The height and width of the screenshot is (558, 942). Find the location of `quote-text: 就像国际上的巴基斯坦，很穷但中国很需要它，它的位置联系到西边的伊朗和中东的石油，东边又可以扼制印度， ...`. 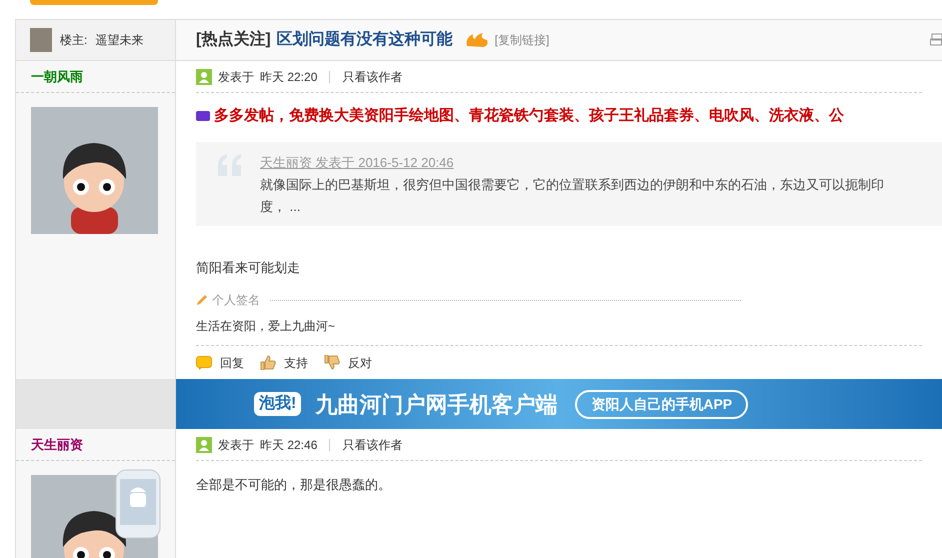

quote-text: 就像国际上的巴基斯坦，很穷但中国很需要它，它的位置联系到西边的伊朗和中东的石油，东边又可以扼制印度， ... is located at coordinates (572, 196).